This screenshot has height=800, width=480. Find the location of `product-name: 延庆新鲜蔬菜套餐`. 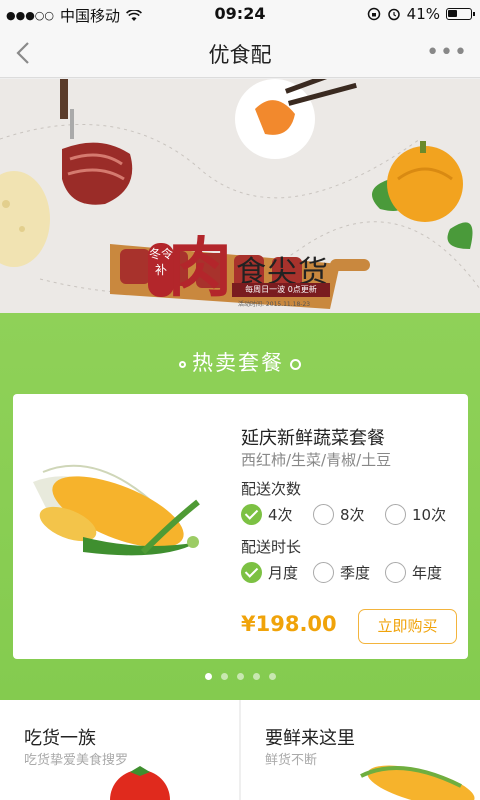

product-name: 延庆新鲜蔬菜套餐 is located at coordinates (313, 438).